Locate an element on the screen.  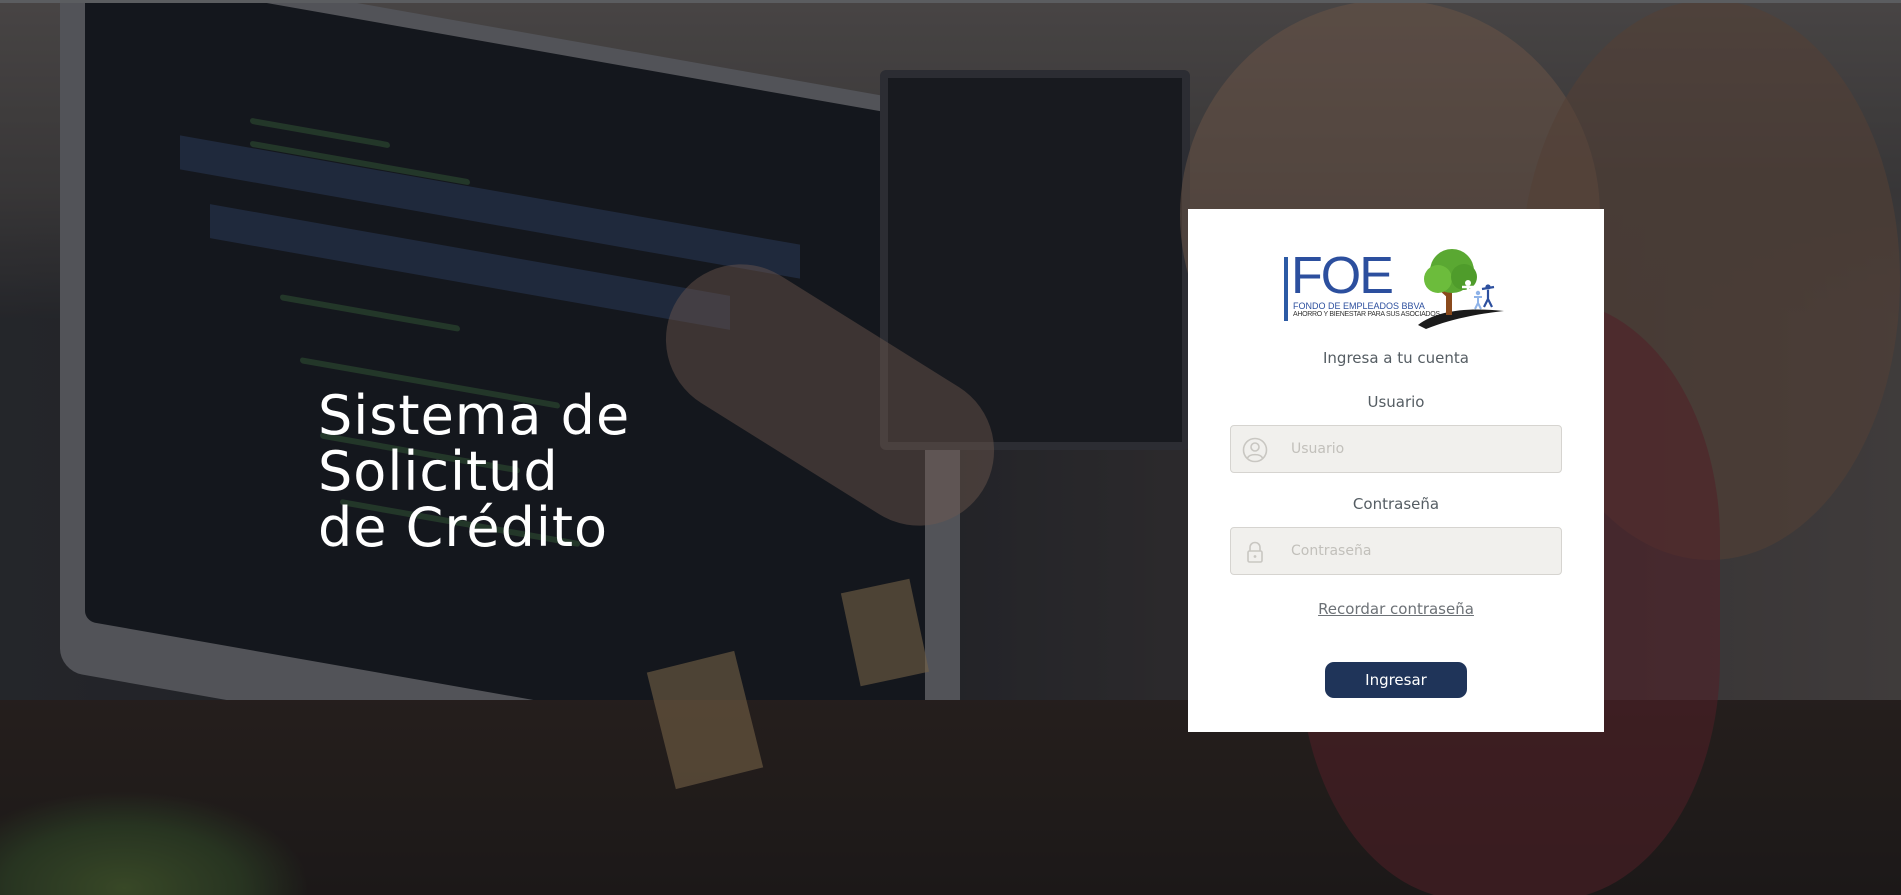
logo-brand-text: FOE is located at coordinates (1342, 276).